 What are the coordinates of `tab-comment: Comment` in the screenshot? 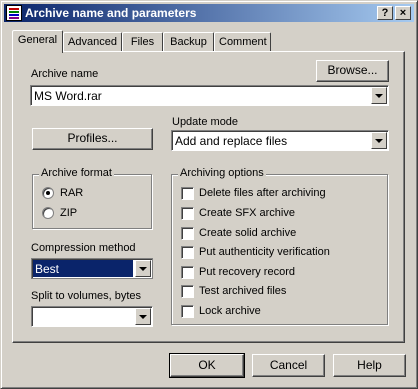 It's located at (242, 42).